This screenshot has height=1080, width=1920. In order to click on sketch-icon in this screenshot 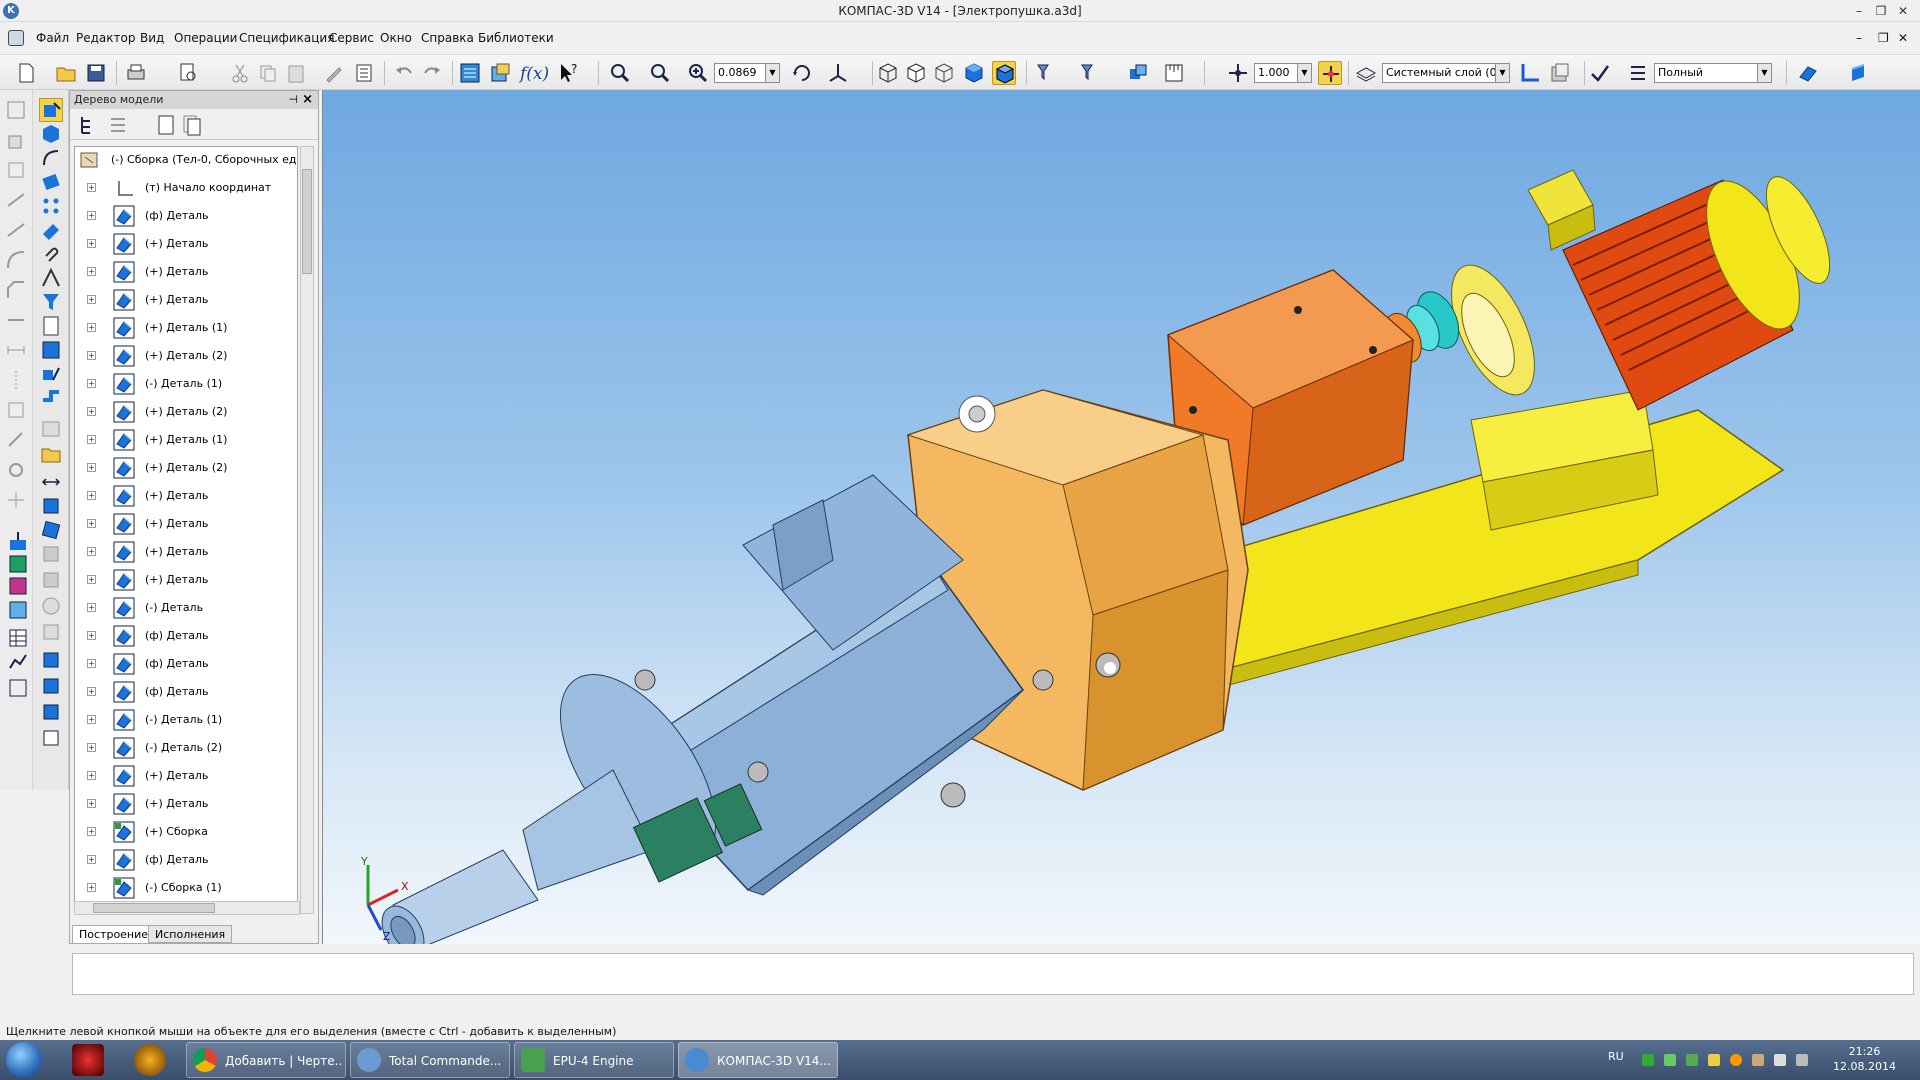, I will do `click(16, 110)`.